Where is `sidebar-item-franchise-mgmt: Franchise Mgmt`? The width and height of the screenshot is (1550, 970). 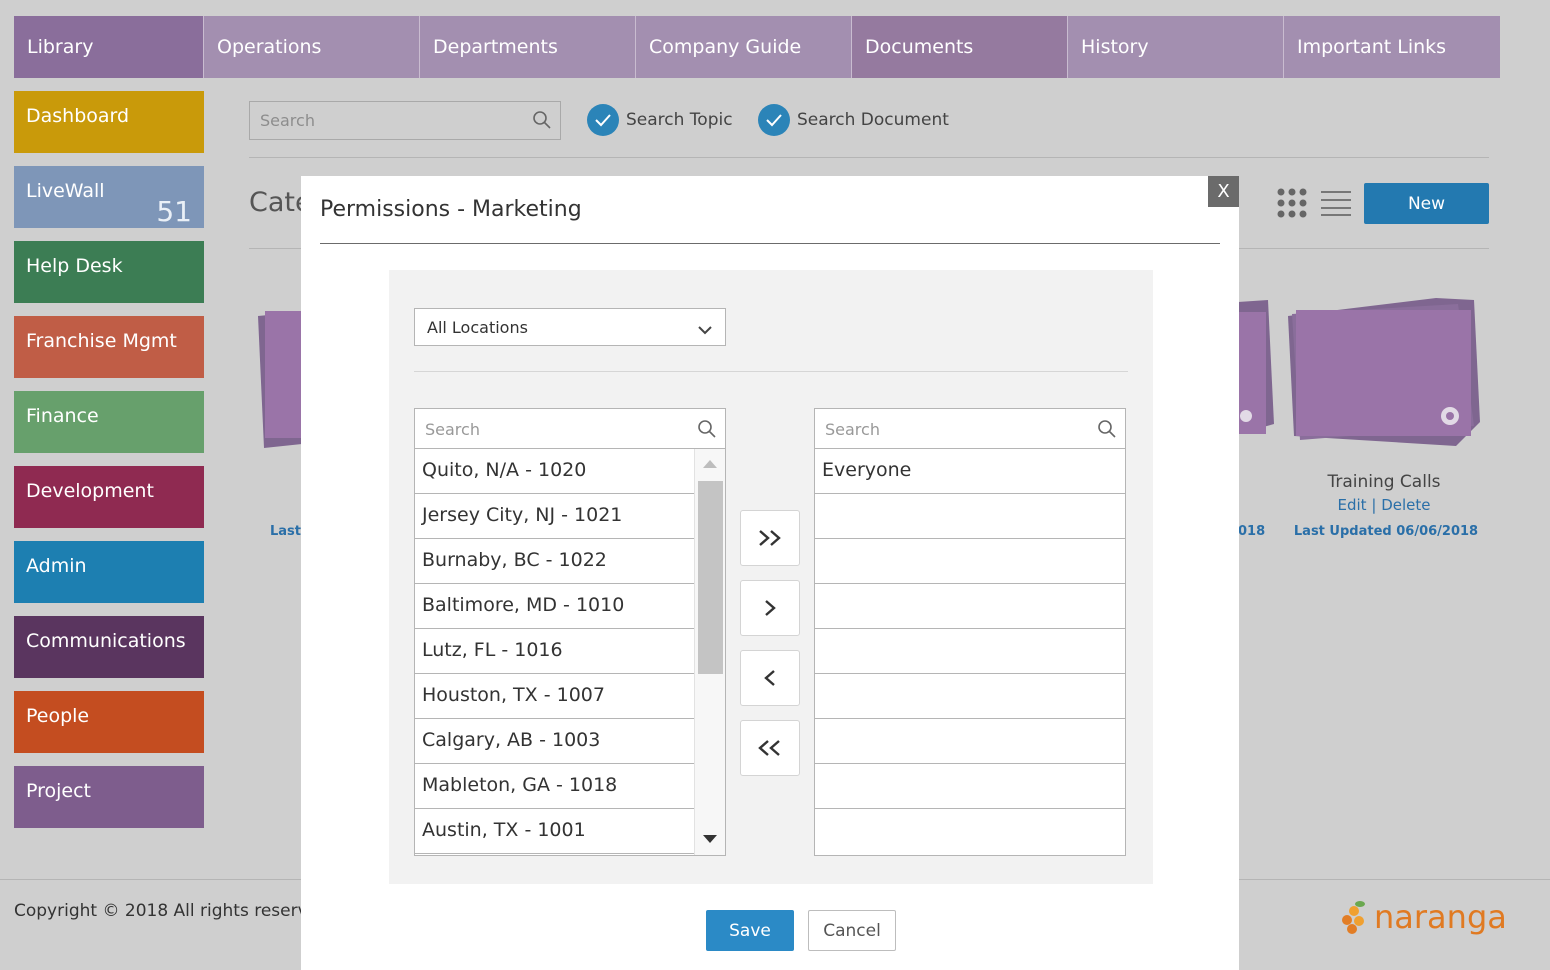 sidebar-item-franchise-mgmt: Franchise Mgmt is located at coordinates (109, 347).